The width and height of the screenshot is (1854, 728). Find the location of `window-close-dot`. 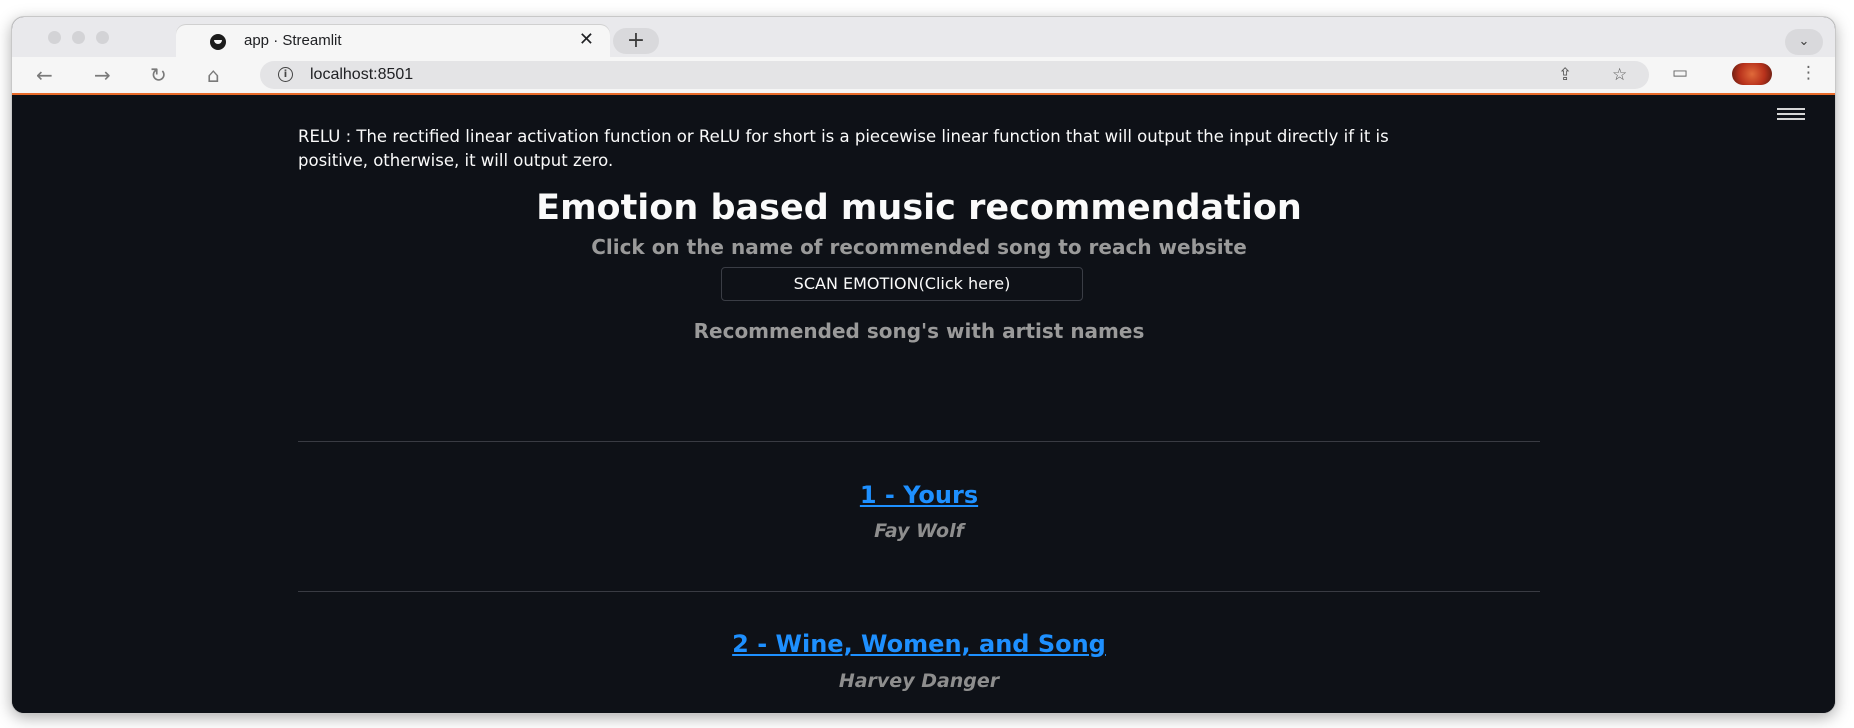

window-close-dot is located at coordinates (54, 37).